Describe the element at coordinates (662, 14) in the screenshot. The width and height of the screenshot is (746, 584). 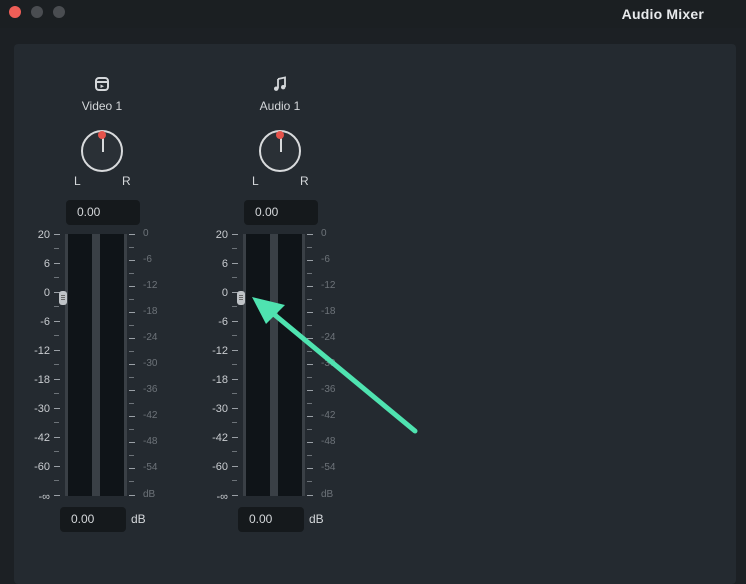
I see `window-title: Audio Mixer` at that location.